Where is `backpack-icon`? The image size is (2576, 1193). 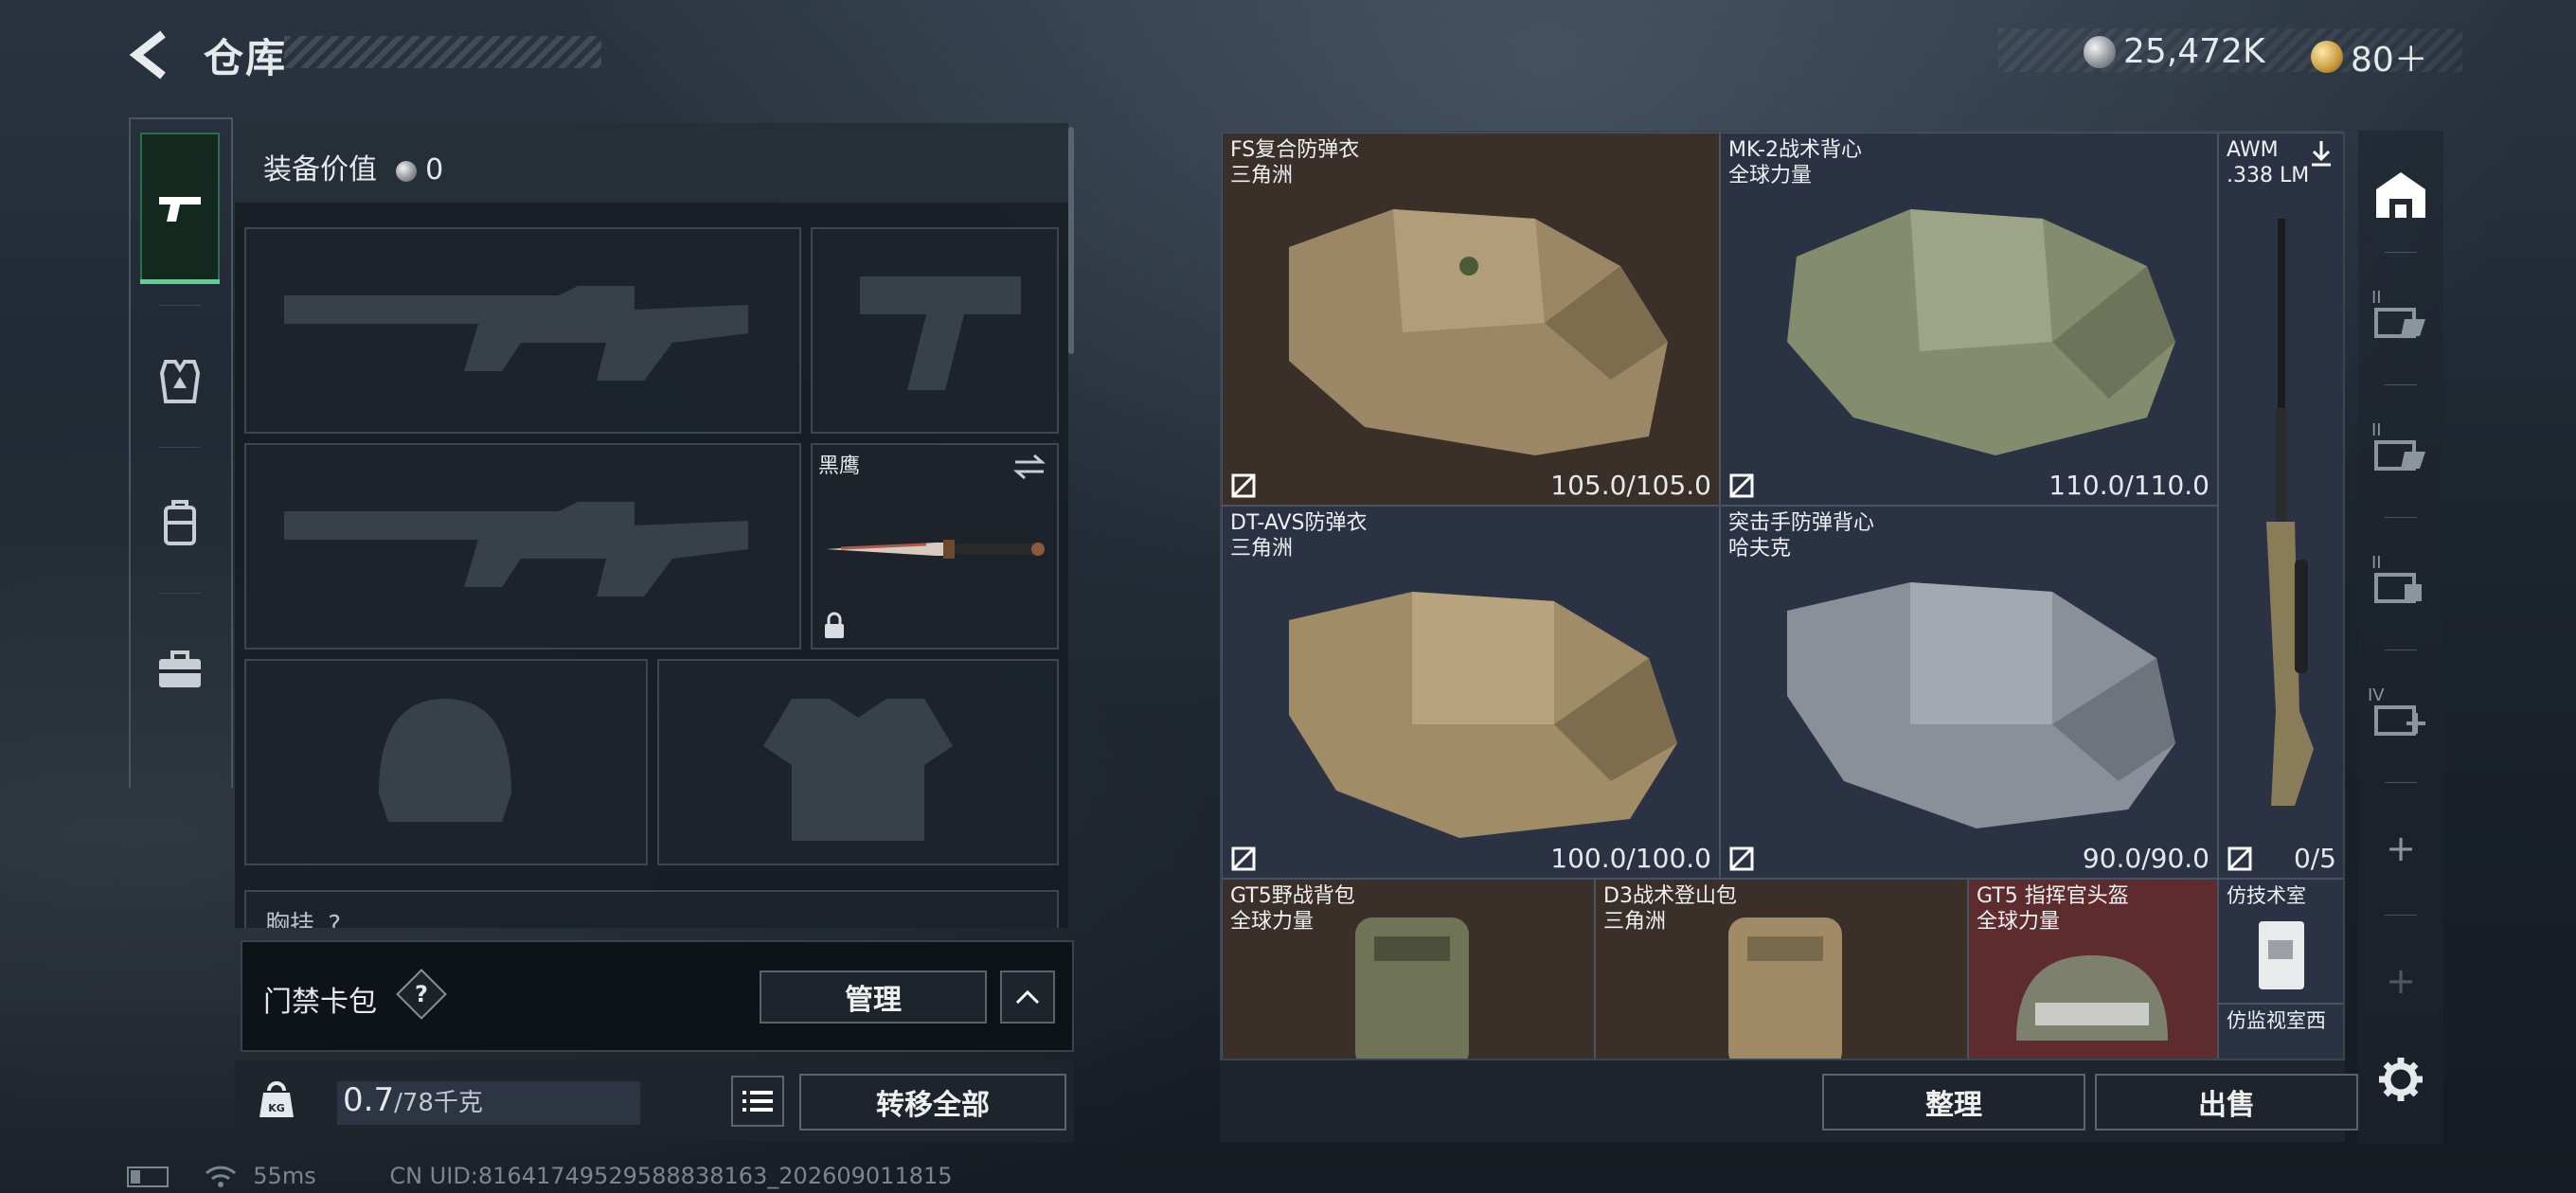
backpack-icon is located at coordinates (180, 522).